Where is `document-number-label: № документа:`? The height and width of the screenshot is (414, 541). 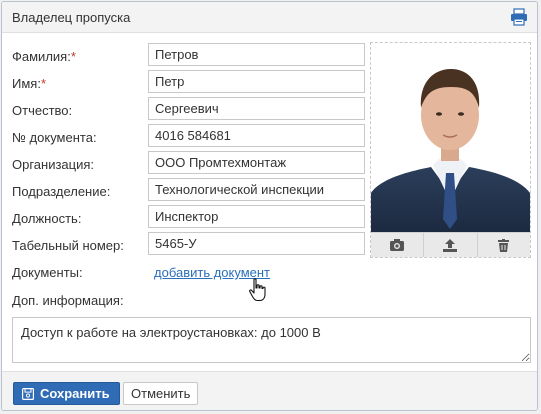
document-number-label: № документа: is located at coordinates (54, 137).